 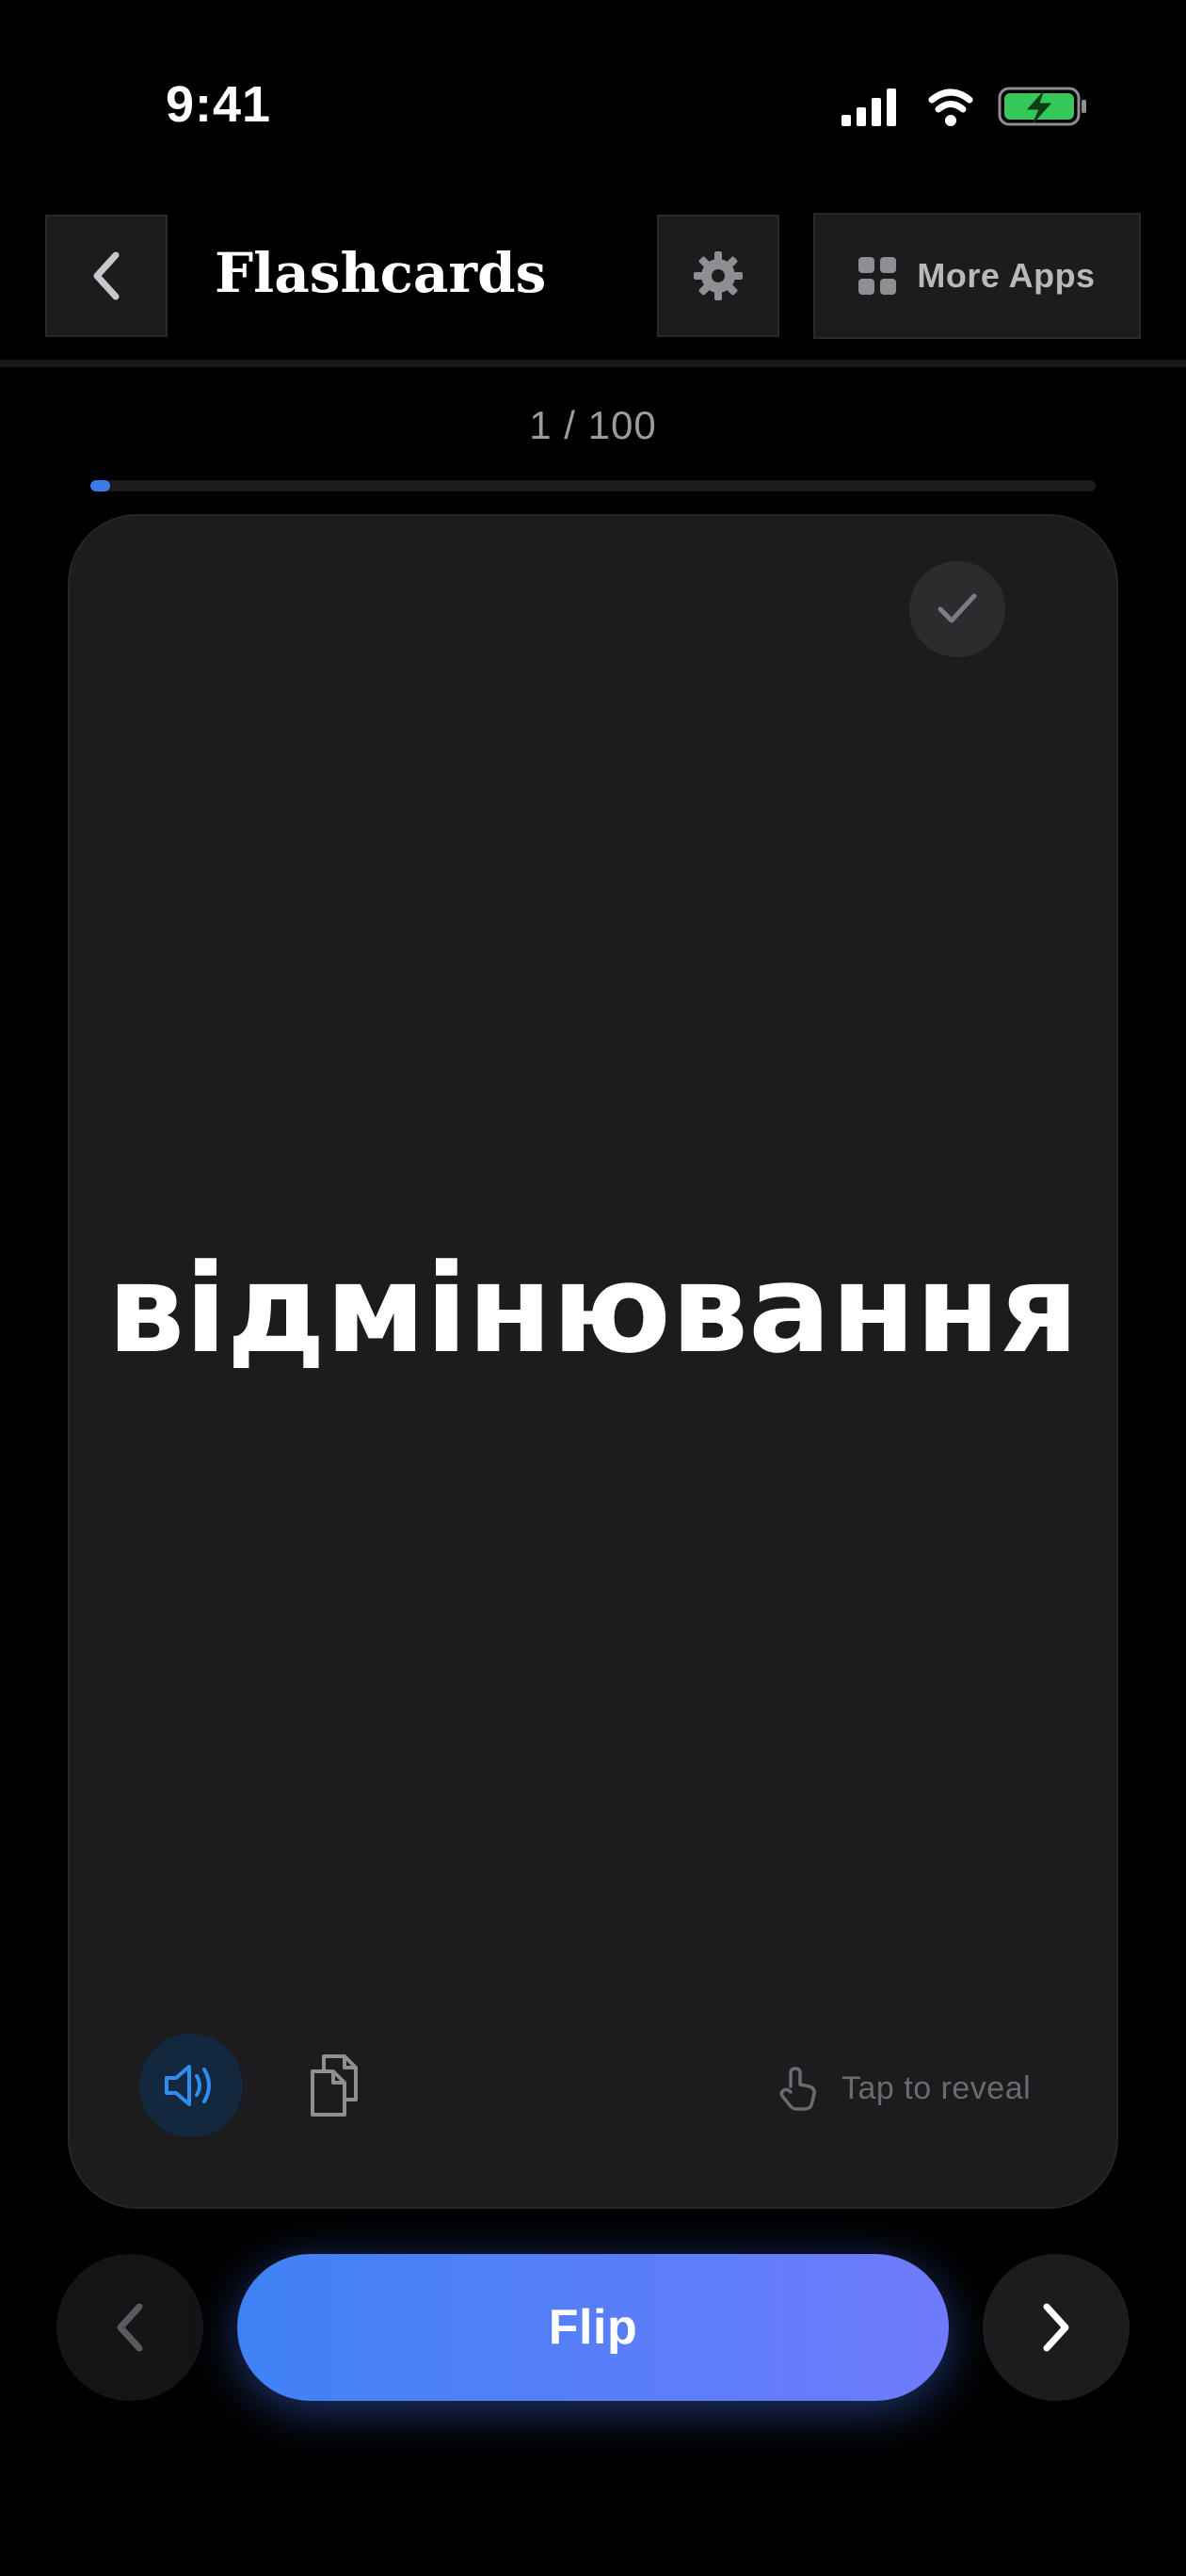 I want to click on copy-button, so click(x=334, y=2085).